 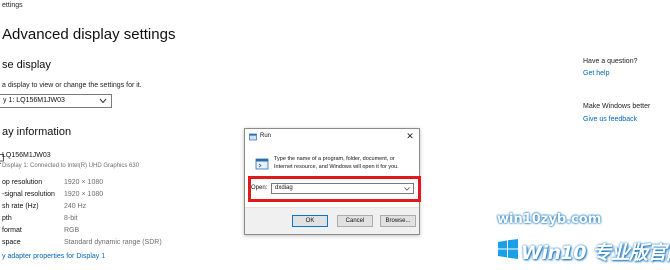 I want to click on get-help-link: Get help, so click(x=596, y=73).